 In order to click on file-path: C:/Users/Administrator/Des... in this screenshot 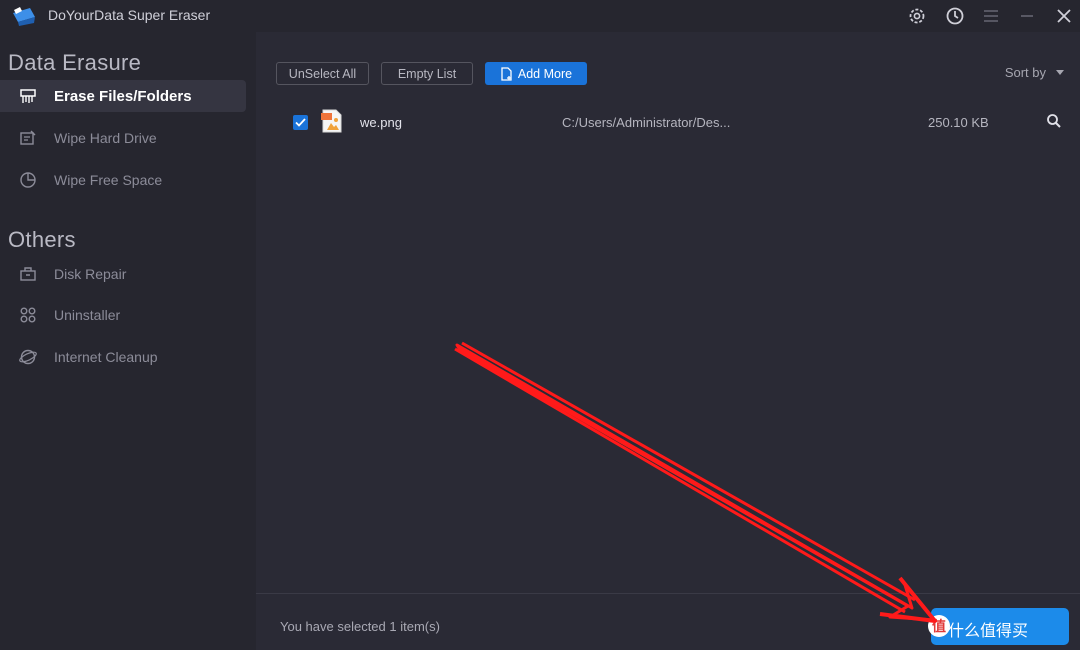, I will do `click(646, 122)`.